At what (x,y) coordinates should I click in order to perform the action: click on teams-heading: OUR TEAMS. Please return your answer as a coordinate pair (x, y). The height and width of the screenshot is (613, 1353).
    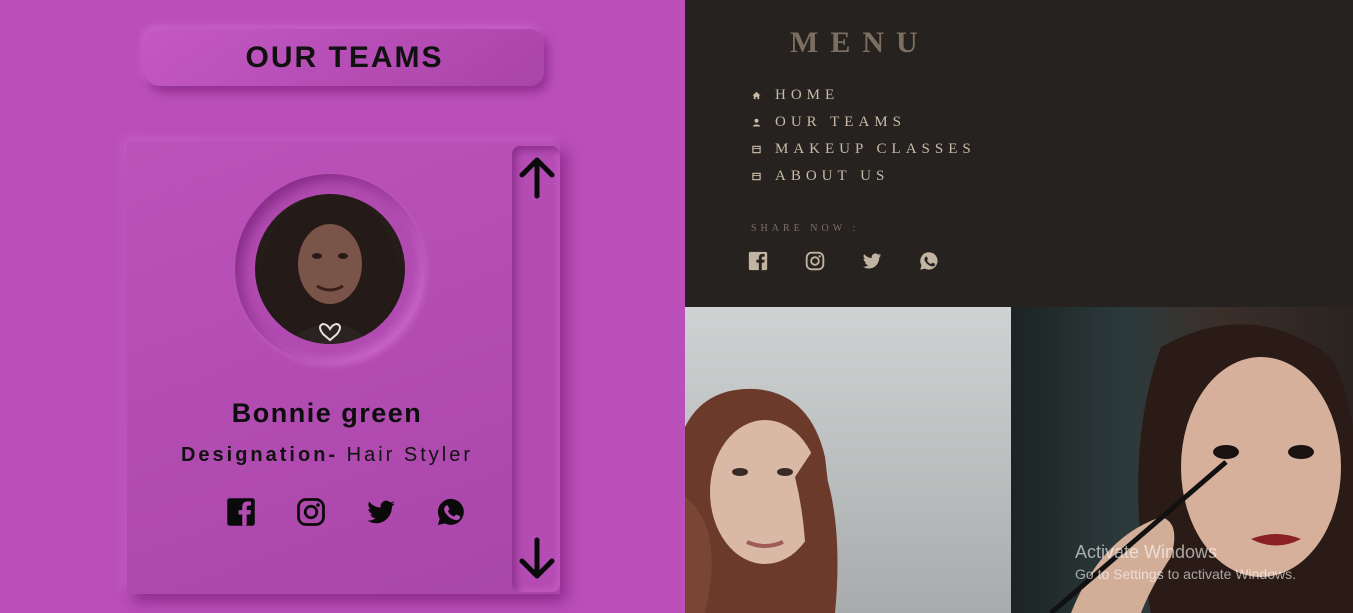
    Looking at the image, I should click on (344, 57).